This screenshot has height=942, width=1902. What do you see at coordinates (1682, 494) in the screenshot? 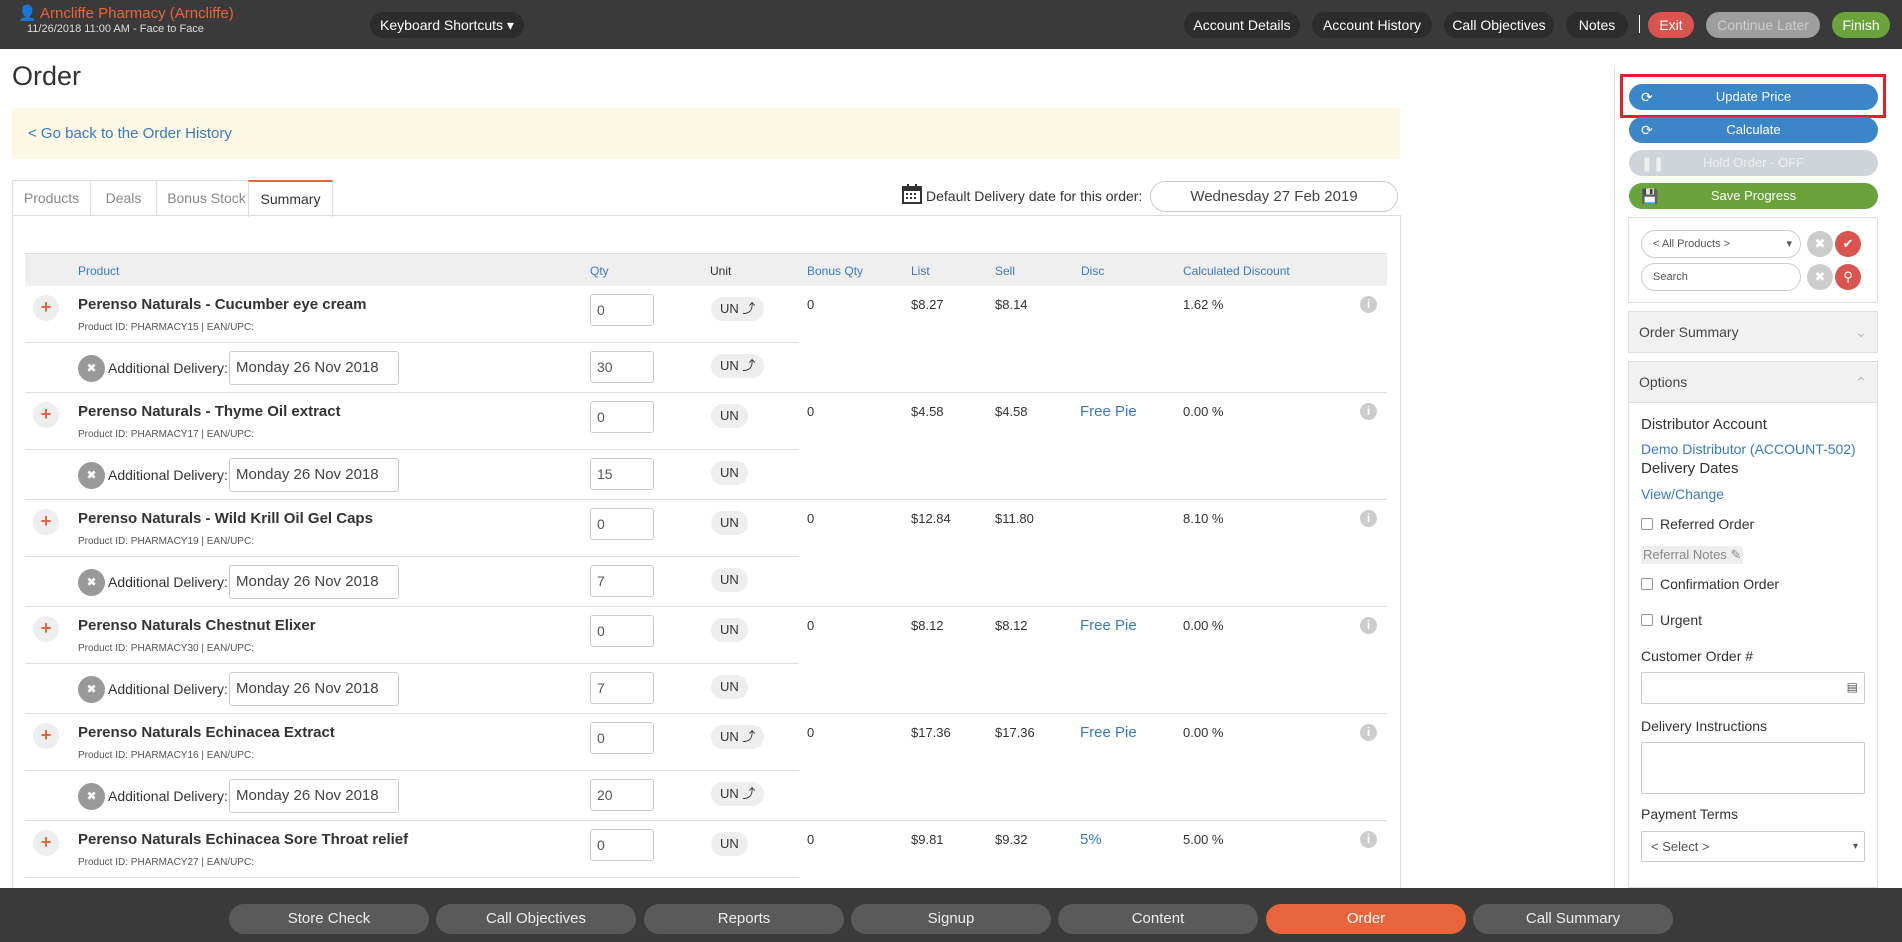
I see `view-change-link: View/Change` at bounding box center [1682, 494].